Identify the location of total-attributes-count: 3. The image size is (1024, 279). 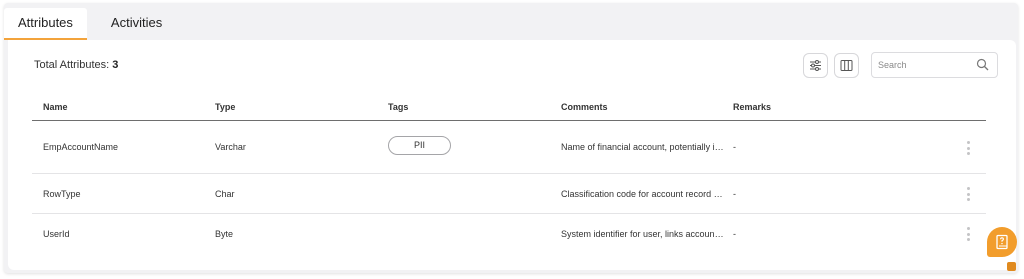
(115, 65).